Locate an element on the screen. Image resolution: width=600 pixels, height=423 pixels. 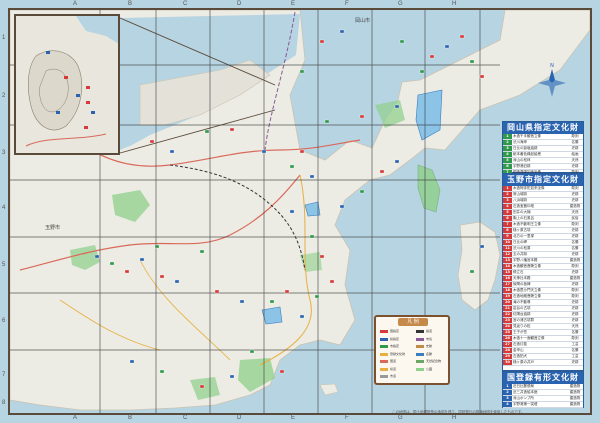
grid-column-label: C is located at coordinates (185, 4).